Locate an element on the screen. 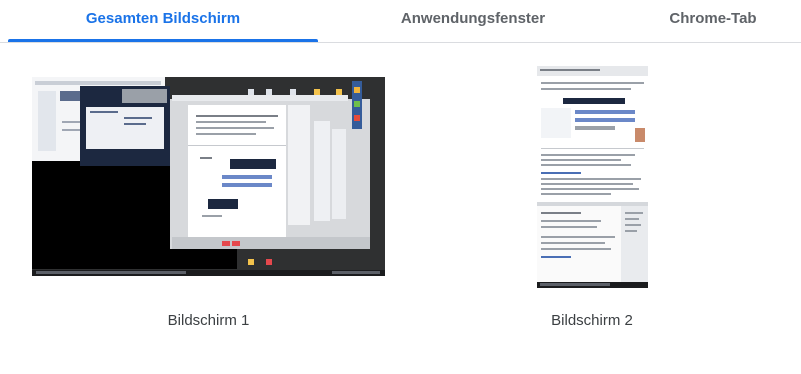 Image resolution: width=801 pixels, height=374 pixels. screen-1-label: Bildschirm 1 is located at coordinates (208, 320).